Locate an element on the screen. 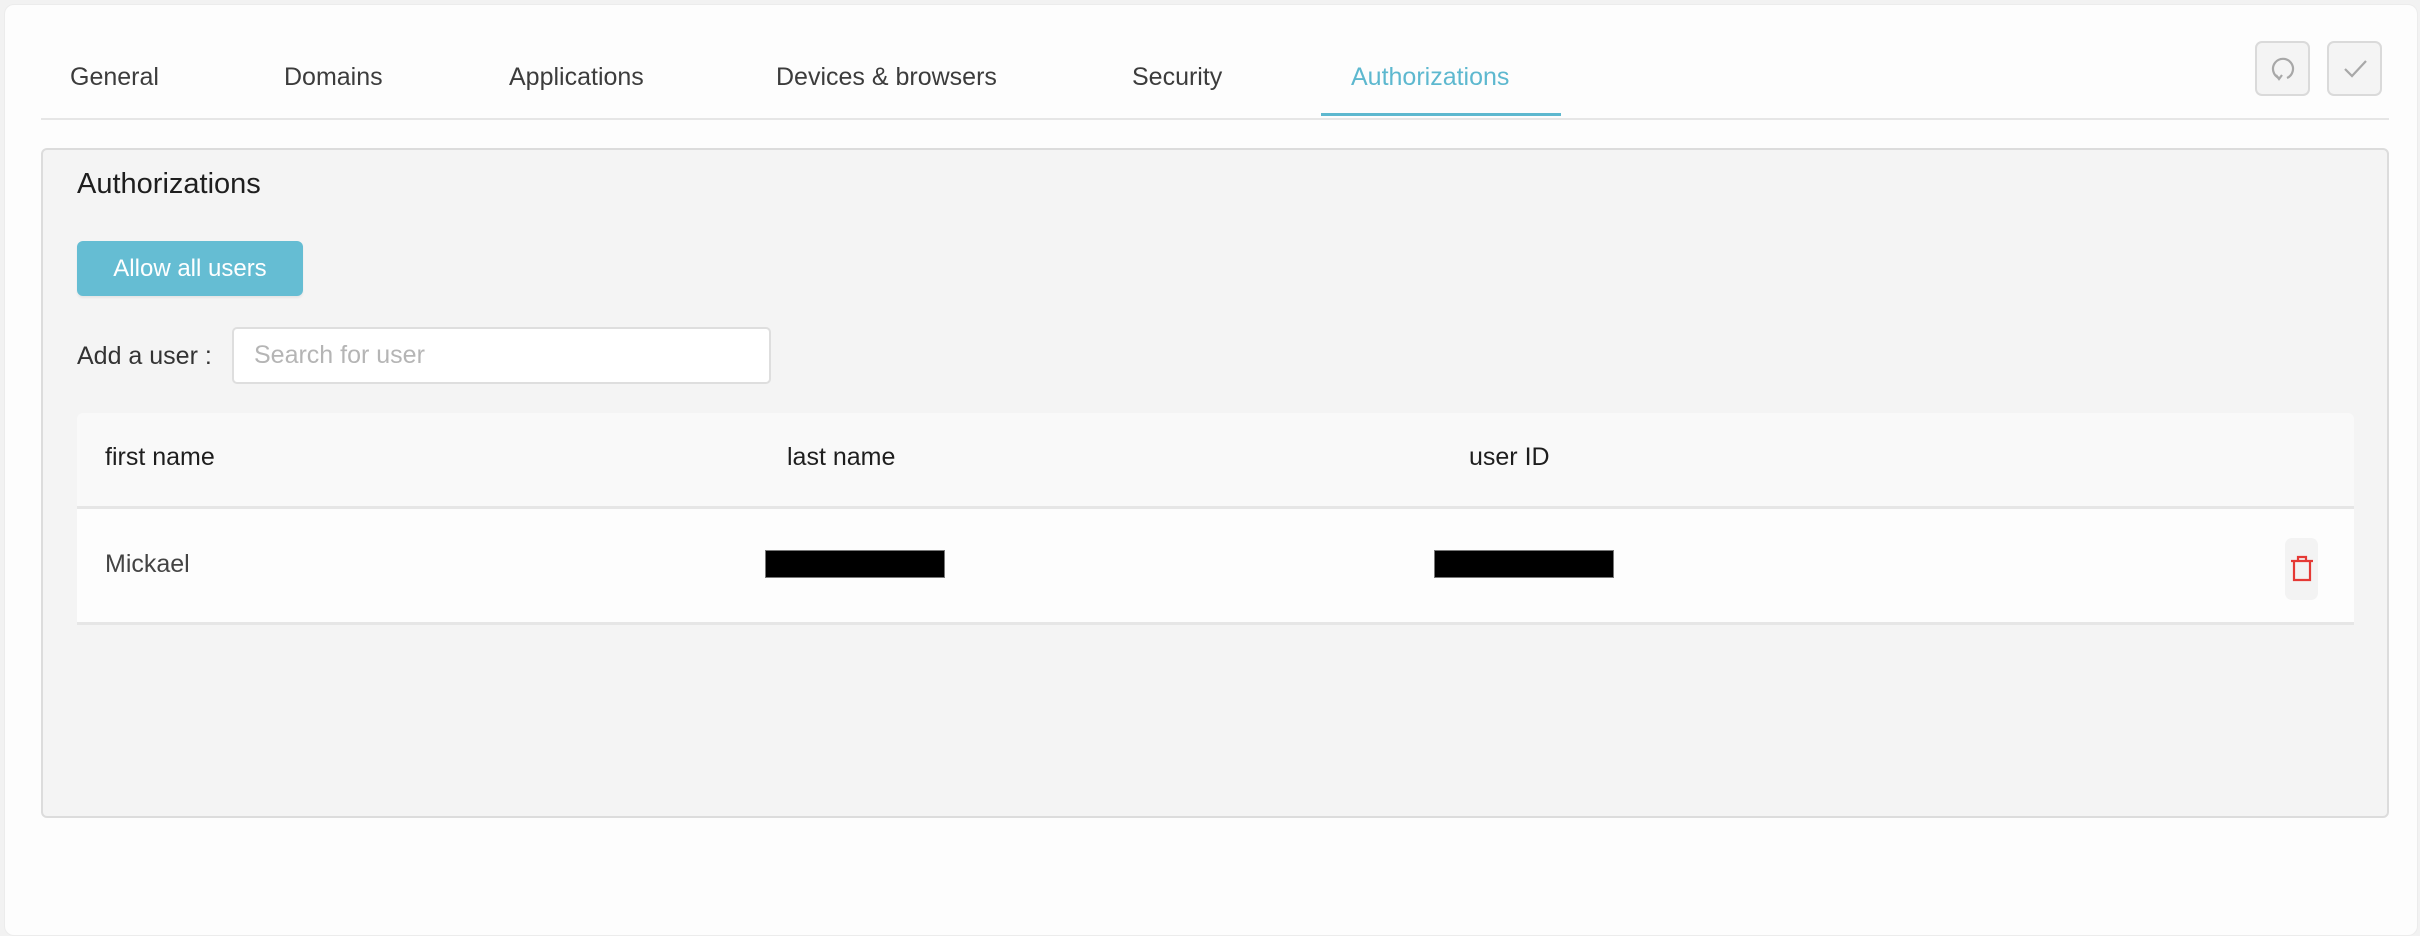  check-icon is located at coordinates (2355, 68).